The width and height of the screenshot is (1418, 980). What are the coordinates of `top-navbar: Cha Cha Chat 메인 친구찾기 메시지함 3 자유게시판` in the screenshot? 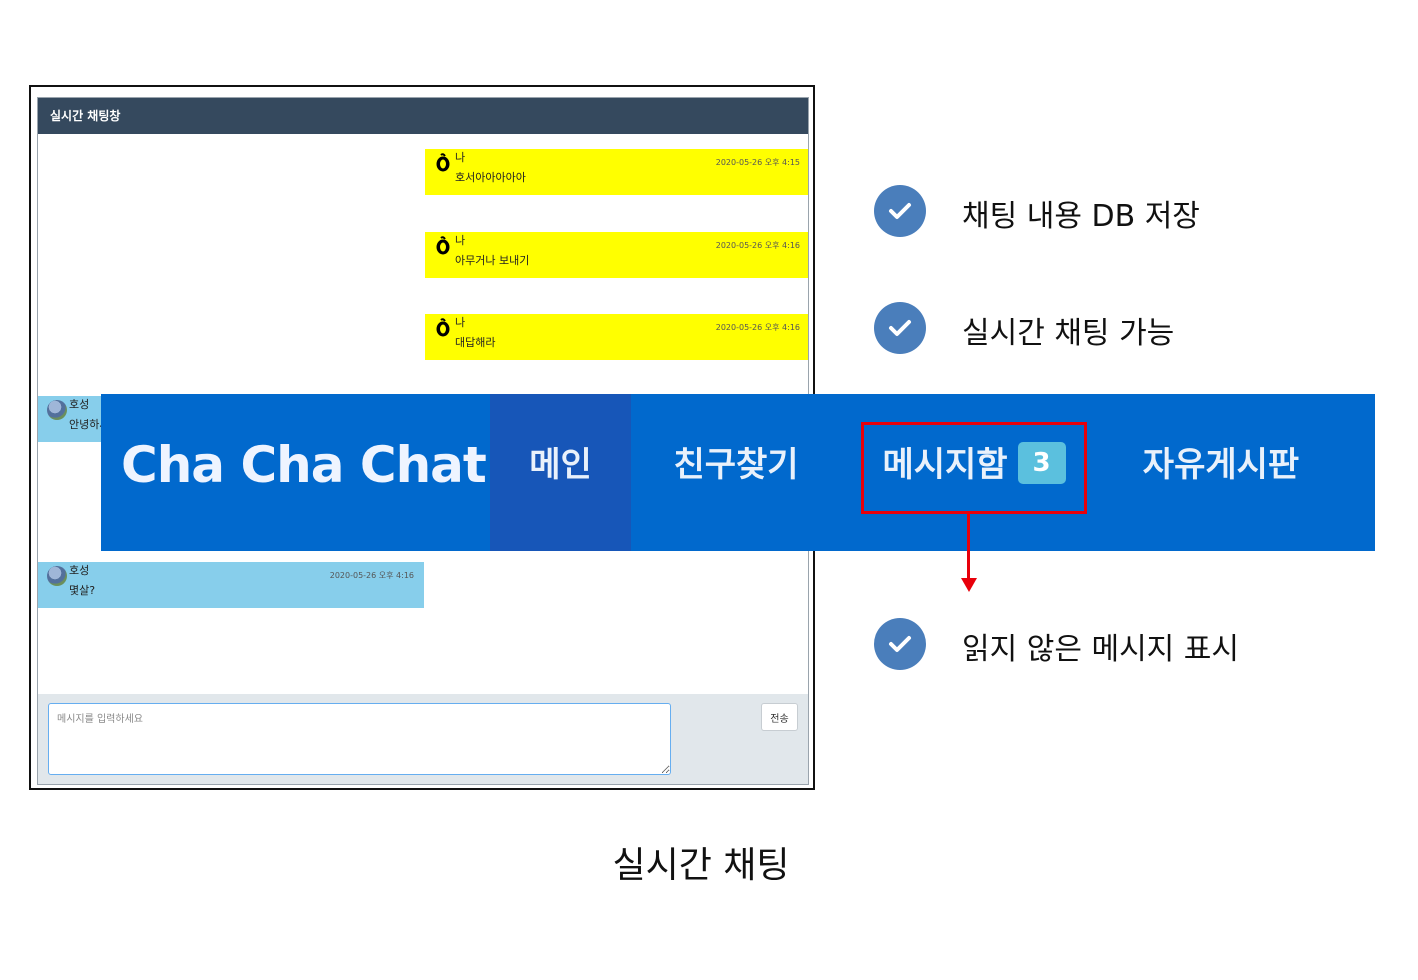 It's located at (738, 472).